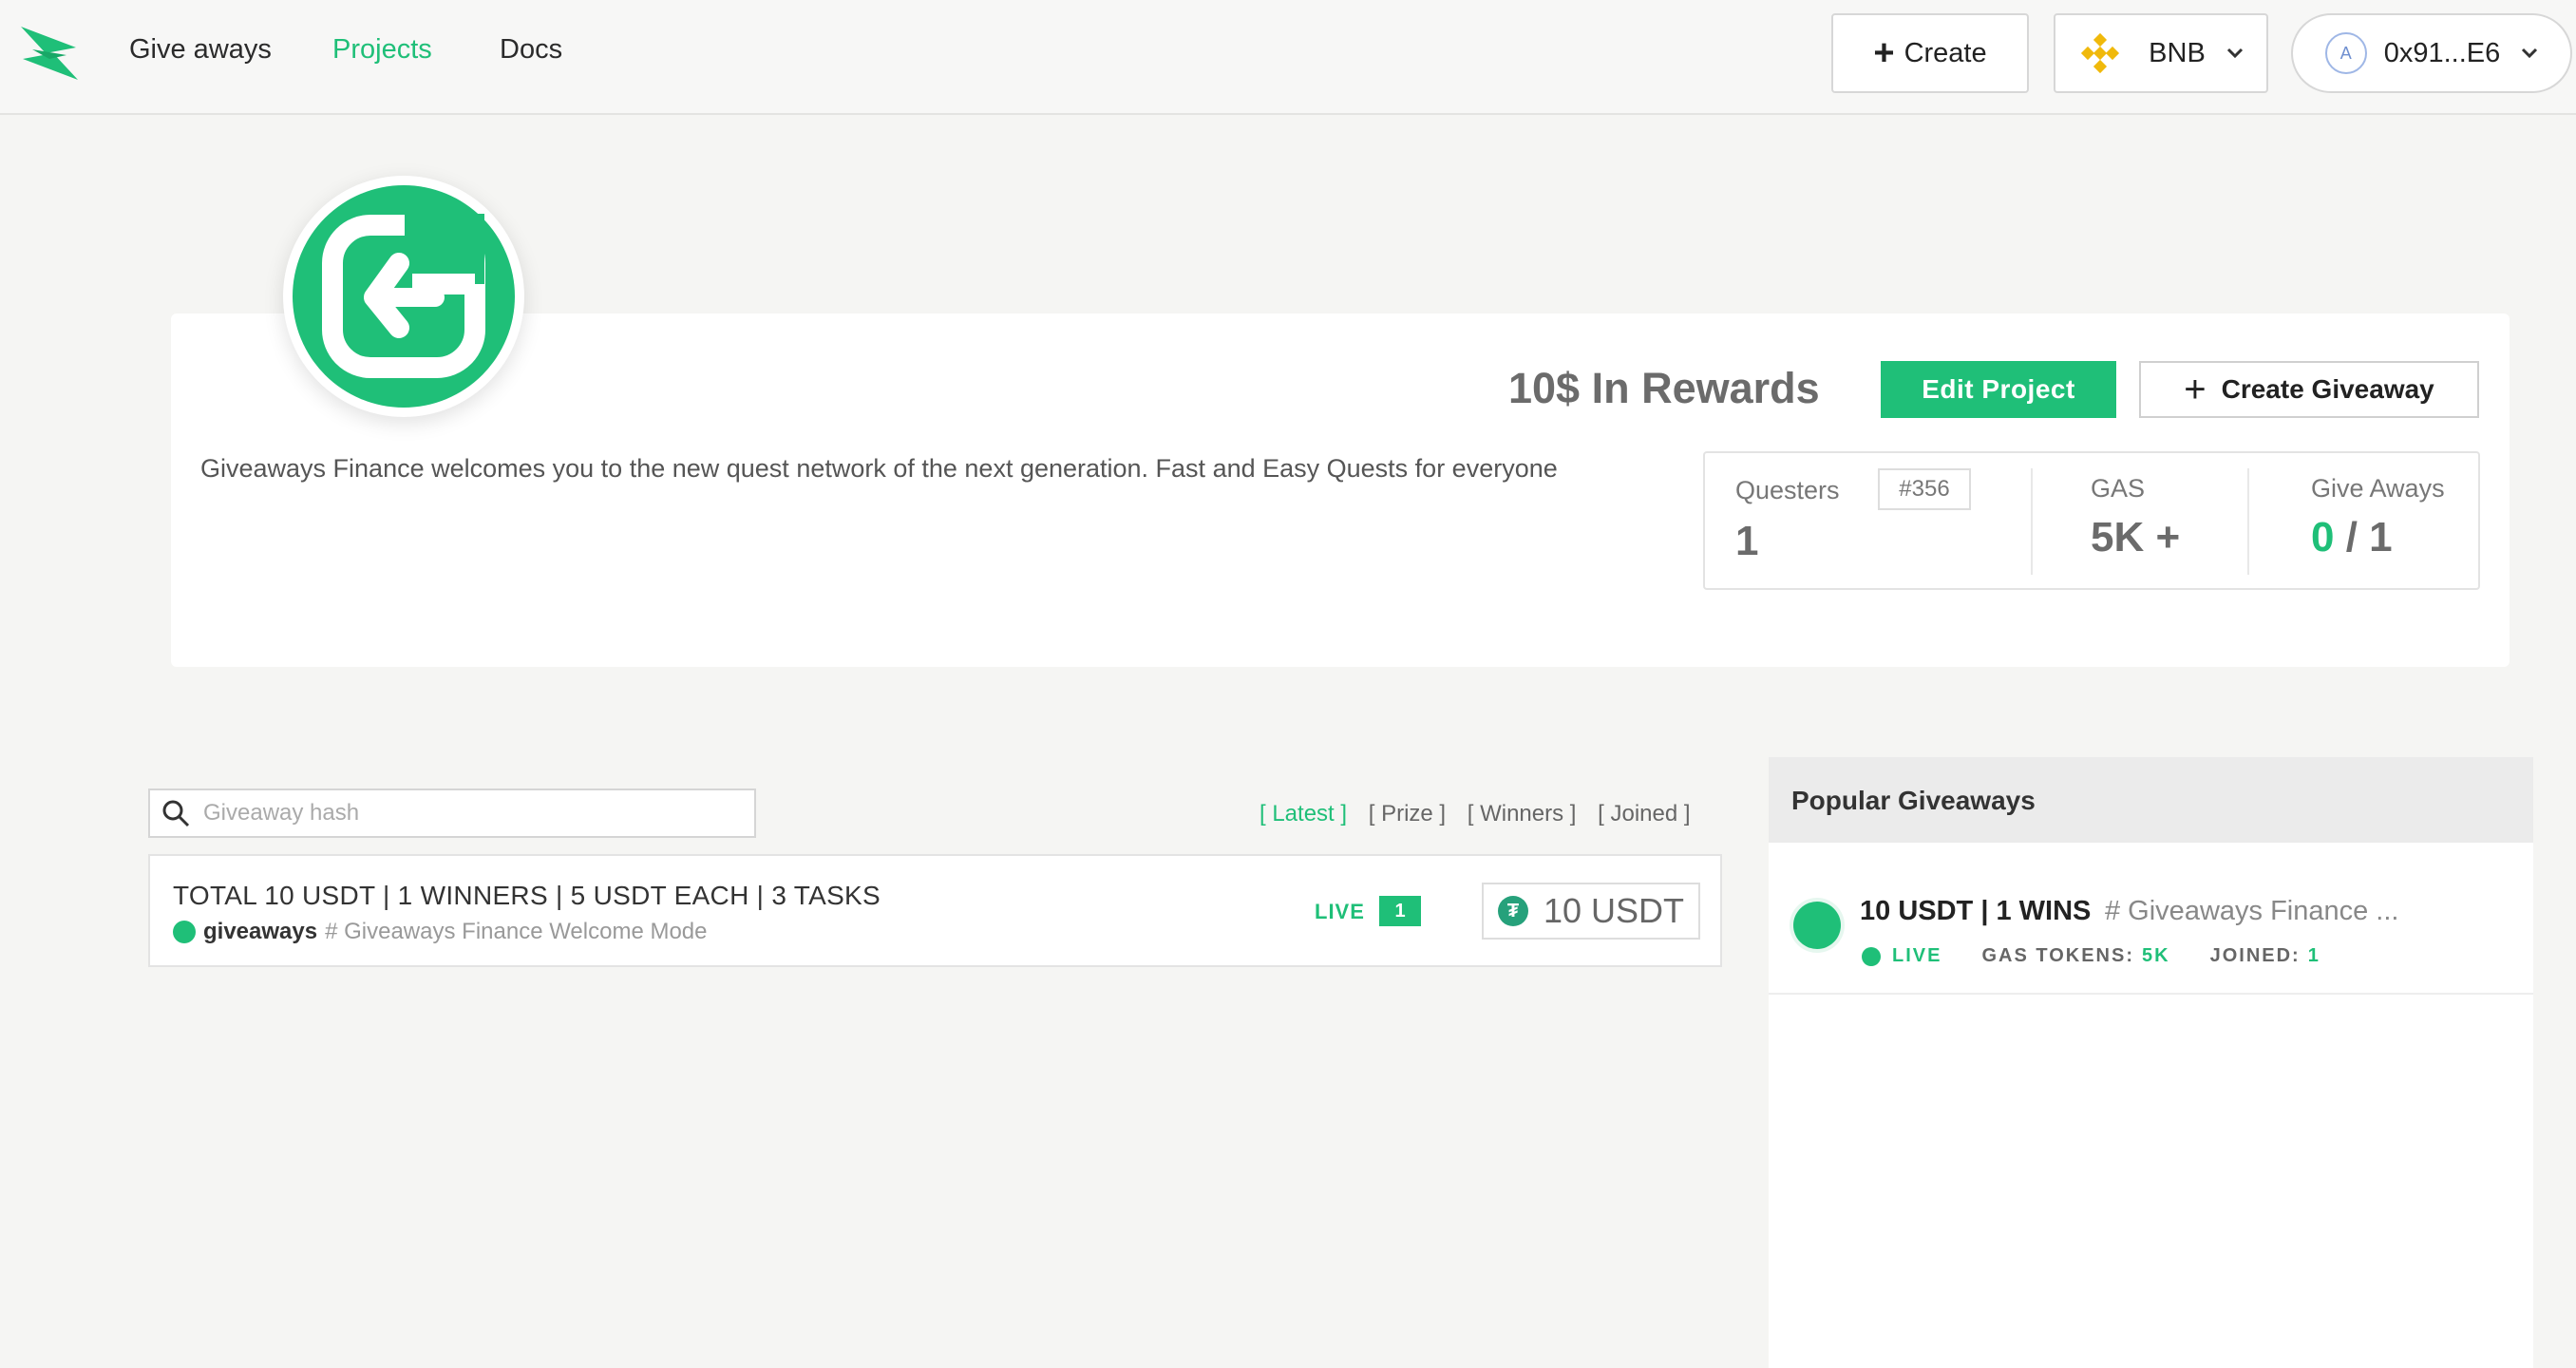 This screenshot has height=1368, width=2576. I want to click on giveaway-hash: # Giveaways Finance Welcome Mode, so click(516, 931).